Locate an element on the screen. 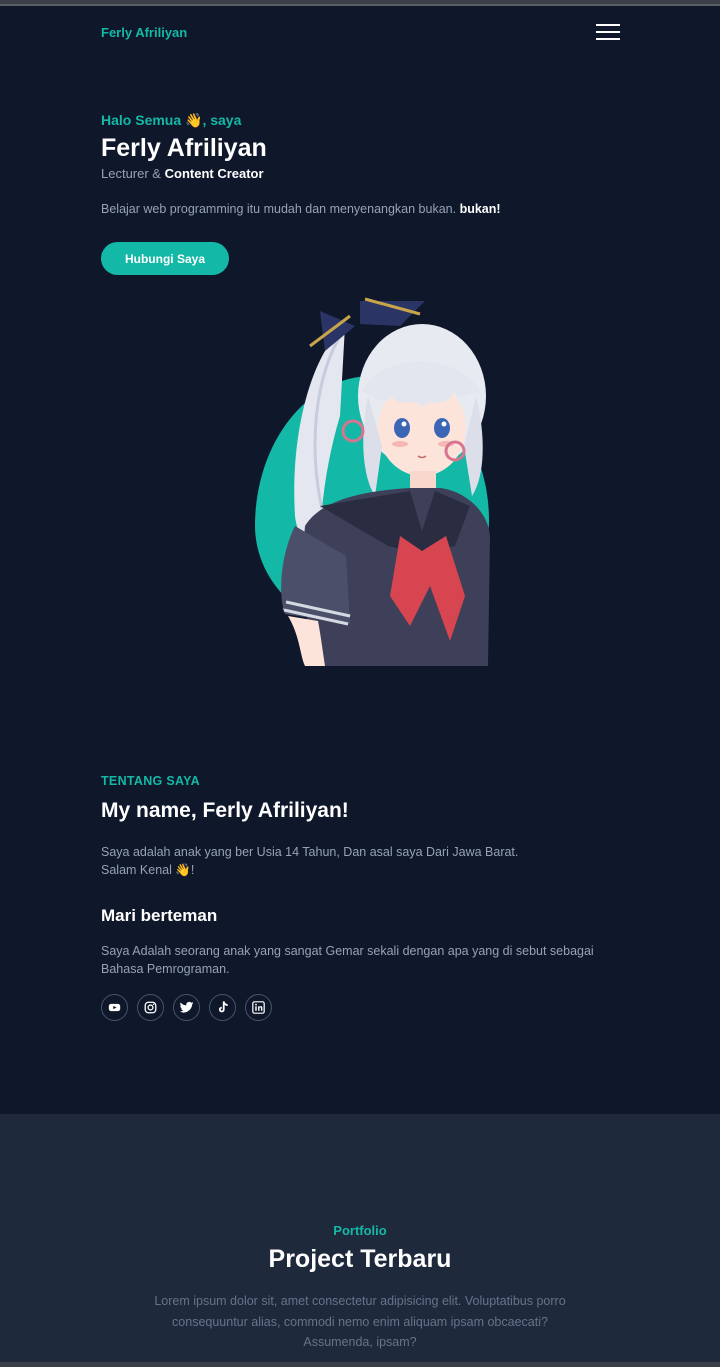 This screenshot has width=720, height=1367. about-kicker: TENTANG SAYA is located at coordinates (150, 781).